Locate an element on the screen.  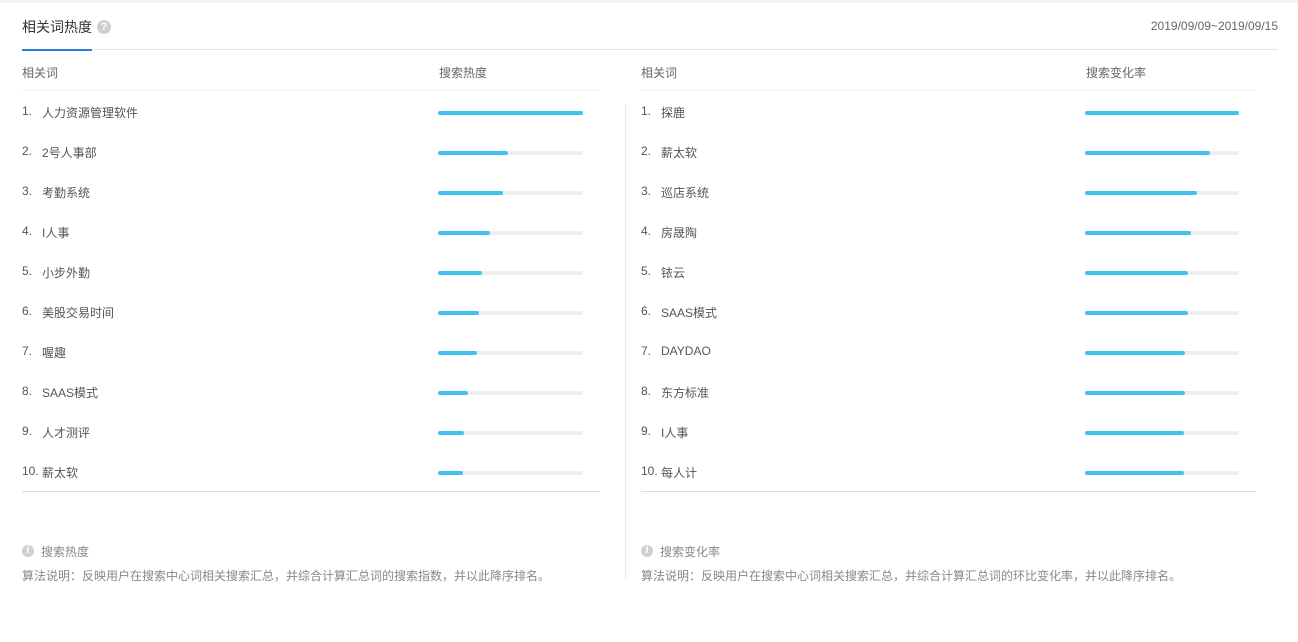
related-word-link: DAYDAO is located at coordinates (686, 351).